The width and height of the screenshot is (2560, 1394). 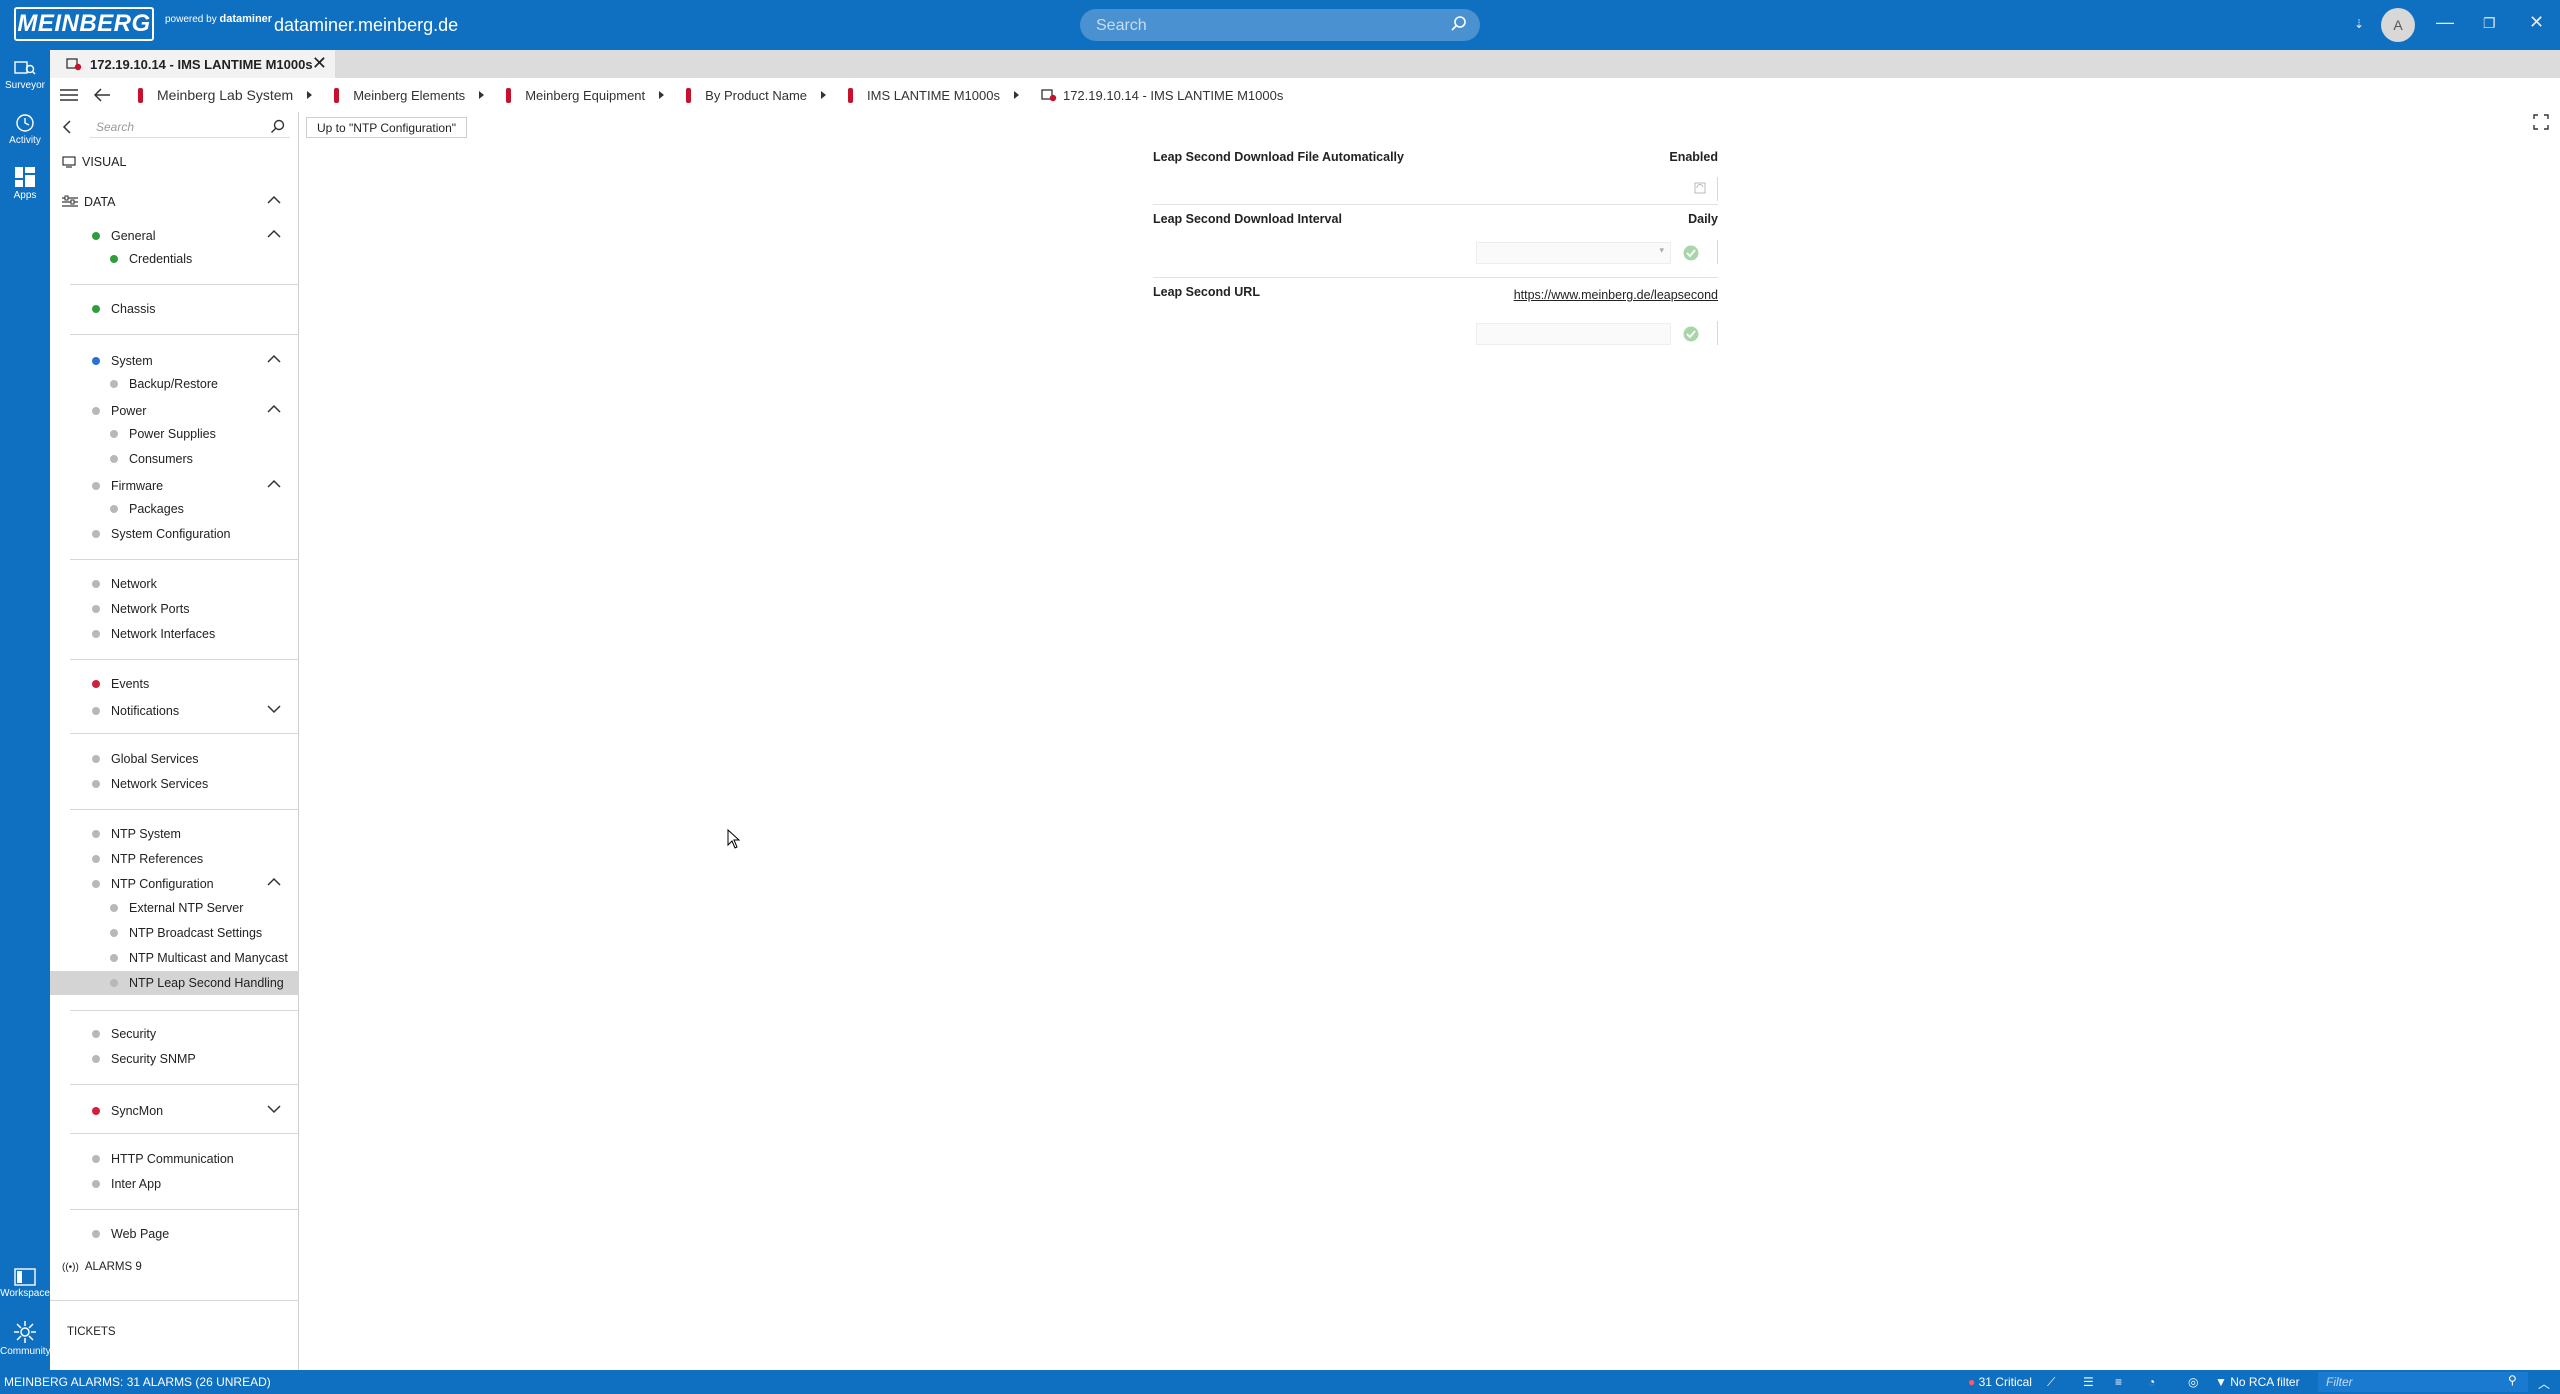 What do you see at coordinates (174, 958) in the screenshot?
I see `tree-item-ntp-multicast: NTP Multicast and Manycast` at bounding box center [174, 958].